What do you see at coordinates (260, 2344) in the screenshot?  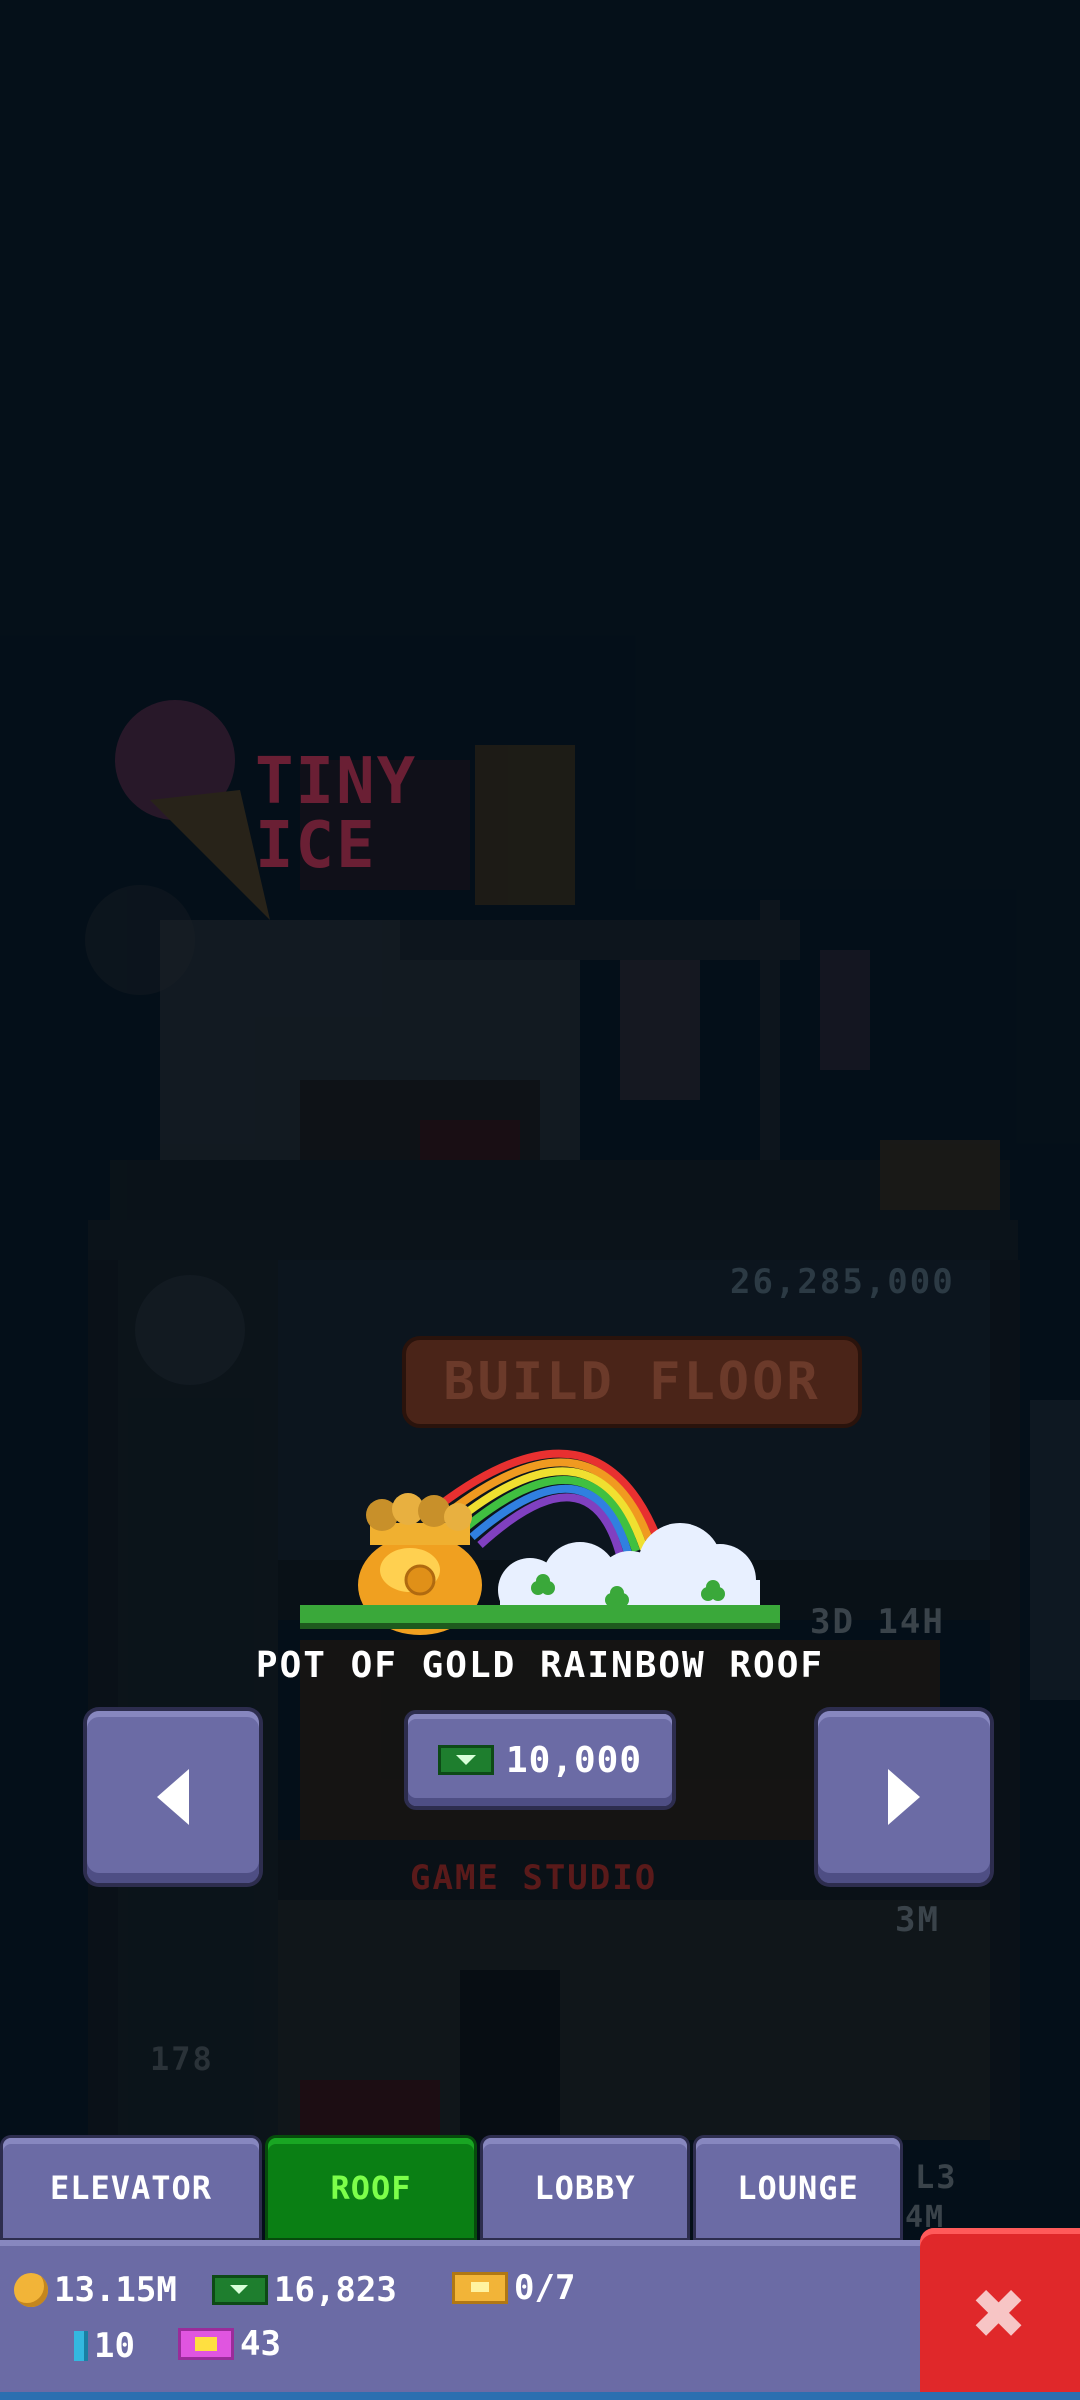 I see `vip-value: 43` at bounding box center [260, 2344].